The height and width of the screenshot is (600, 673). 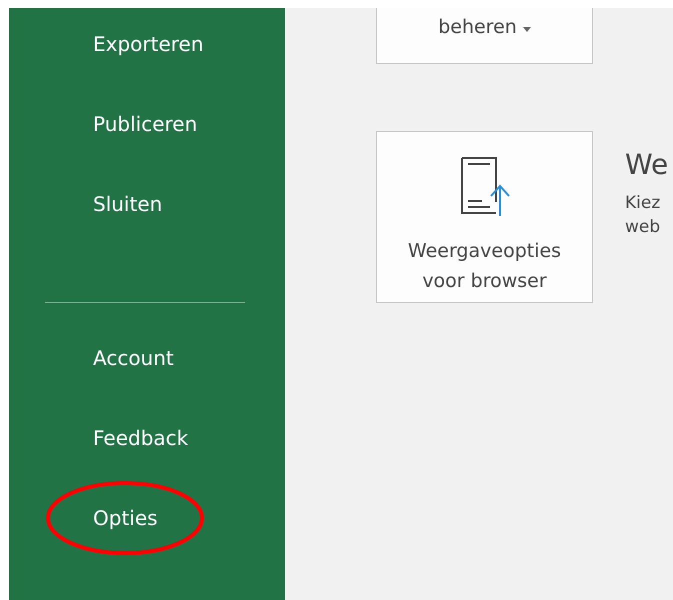 I want to click on manage-button: beheren, so click(x=484, y=36).